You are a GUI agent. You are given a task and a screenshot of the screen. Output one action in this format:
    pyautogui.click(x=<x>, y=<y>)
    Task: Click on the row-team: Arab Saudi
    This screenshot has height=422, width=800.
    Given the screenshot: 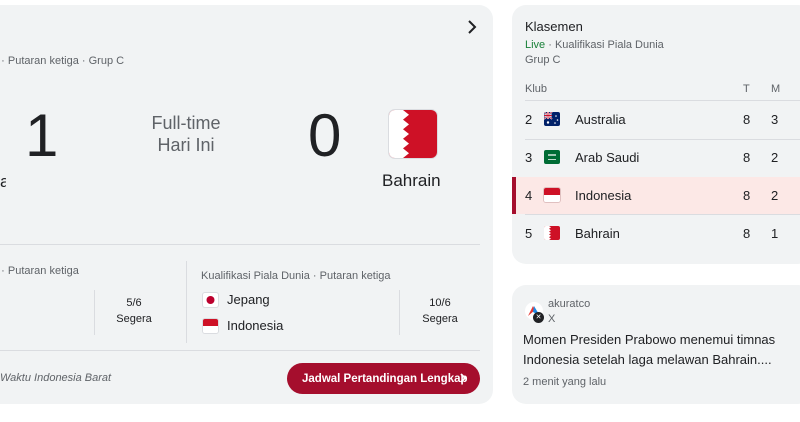 What is the action you would take?
    pyautogui.click(x=607, y=157)
    